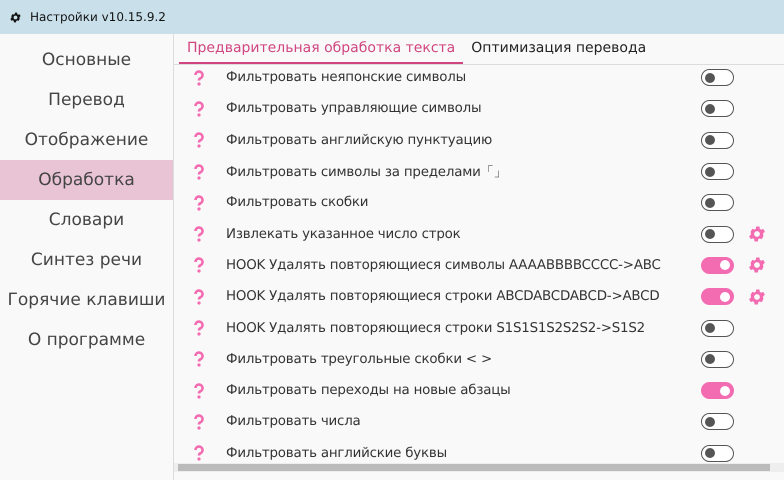  Describe the element at coordinates (294, 422) in the screenshot. I see `option-label: Фильтровать числа` at that location.